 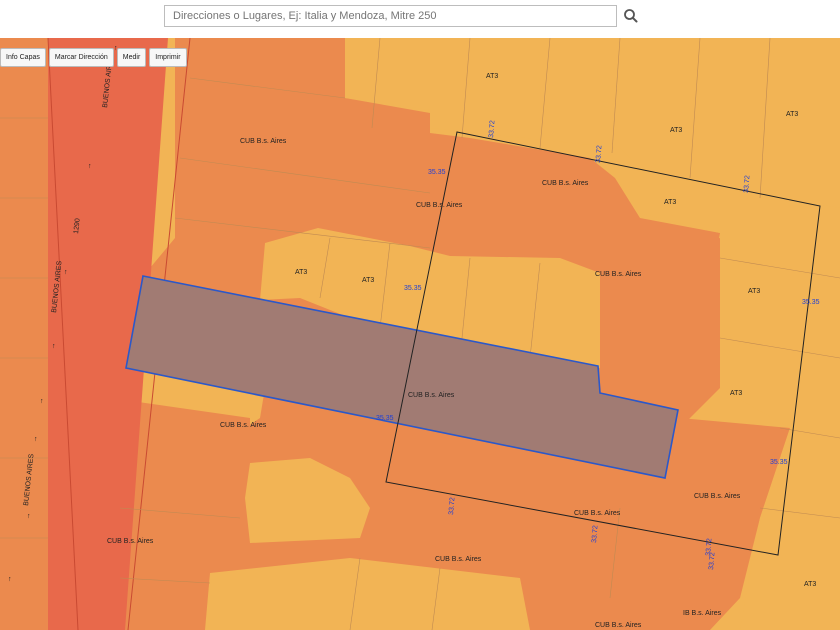 I want to click on info-layers-button: Info Capas, so click(x=23, y=57).